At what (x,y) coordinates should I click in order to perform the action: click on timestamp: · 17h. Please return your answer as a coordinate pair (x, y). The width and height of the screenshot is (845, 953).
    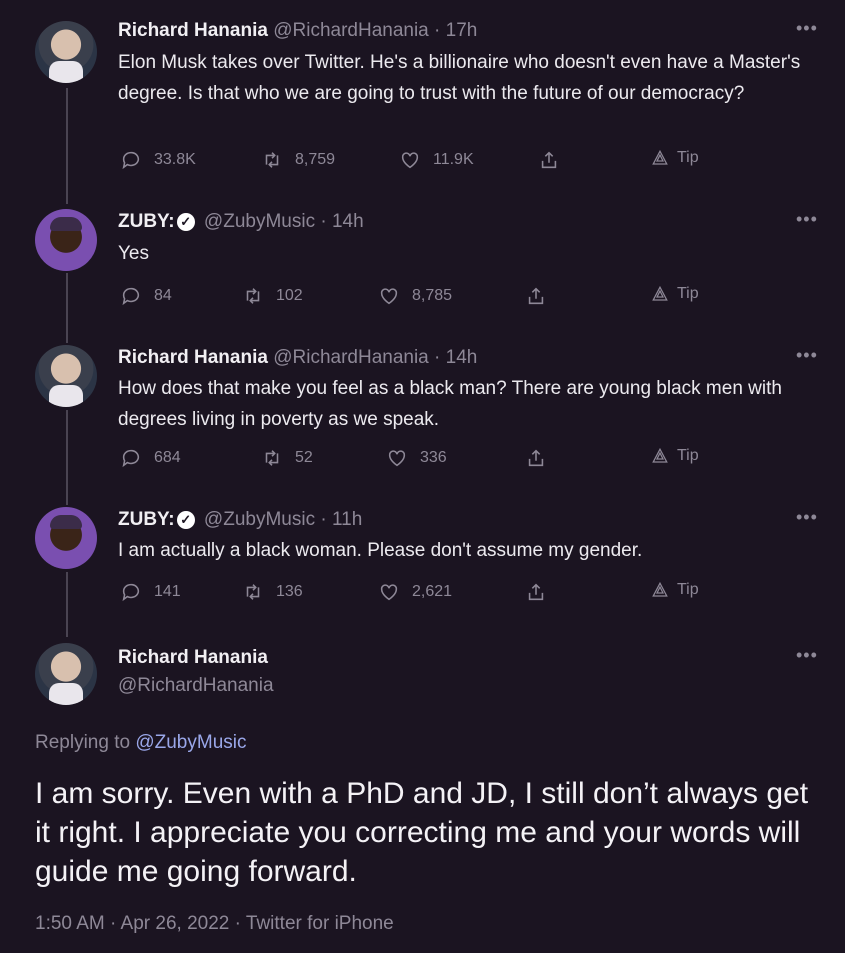
    Looking at the image, I should click on (455, 30).